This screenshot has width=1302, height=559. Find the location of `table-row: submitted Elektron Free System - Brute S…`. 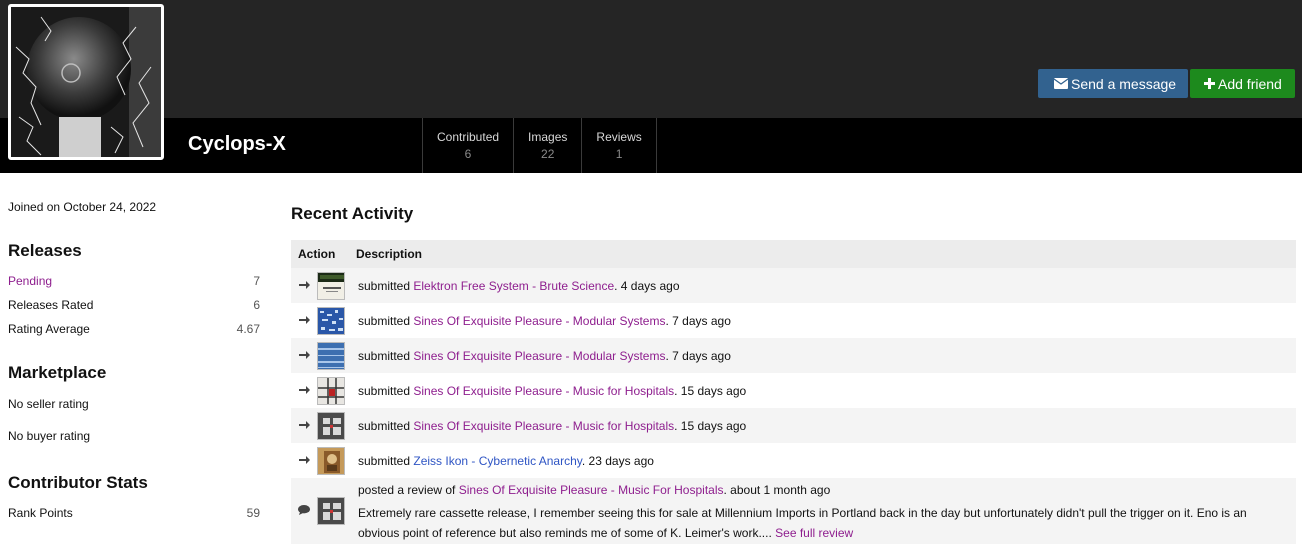

table-row: submitted Elektron Free System - Brute S… is located at coordinates (793, 285).